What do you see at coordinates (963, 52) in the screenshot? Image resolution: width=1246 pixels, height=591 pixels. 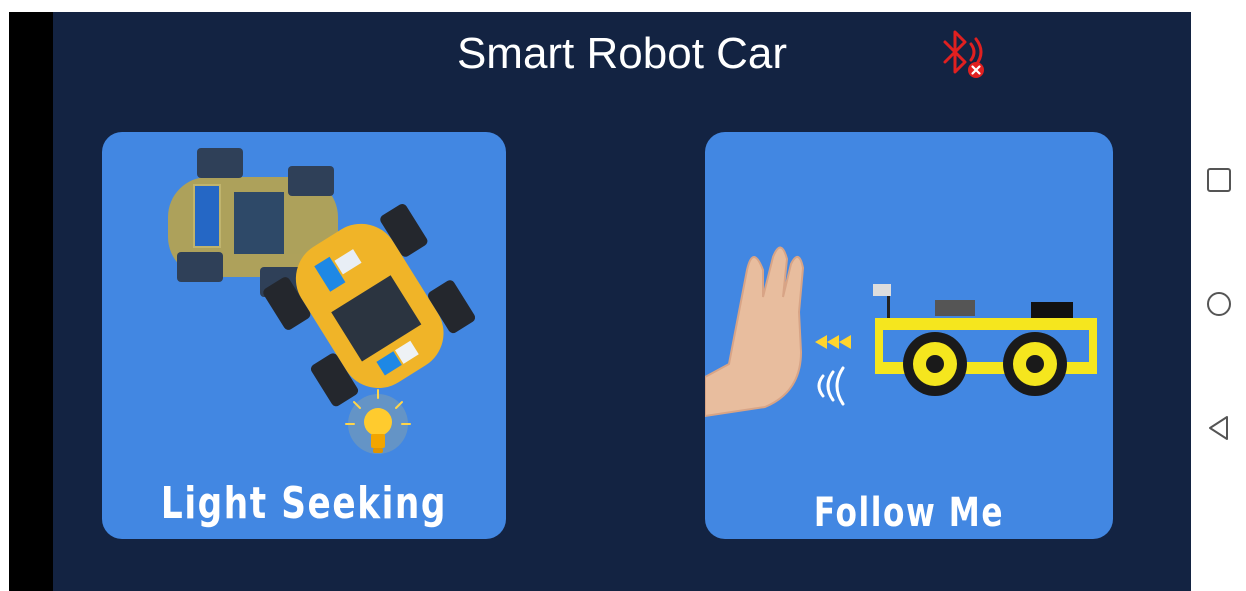 I see `bluetooth-disconnected-icon` at bounding box center [963, 52].